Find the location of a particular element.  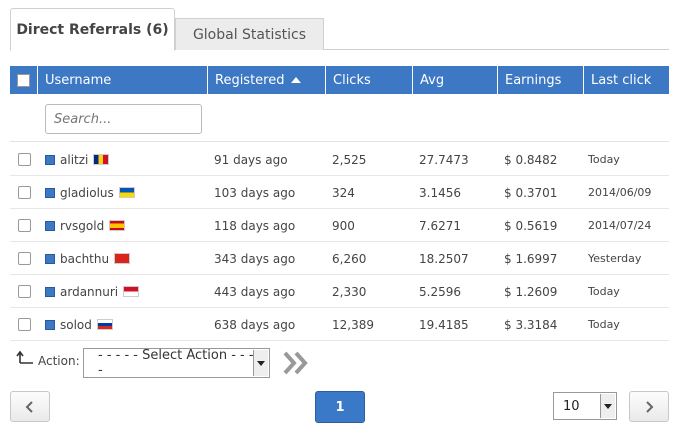

clicks-cell: 900 is located at coordinates (343, 225).